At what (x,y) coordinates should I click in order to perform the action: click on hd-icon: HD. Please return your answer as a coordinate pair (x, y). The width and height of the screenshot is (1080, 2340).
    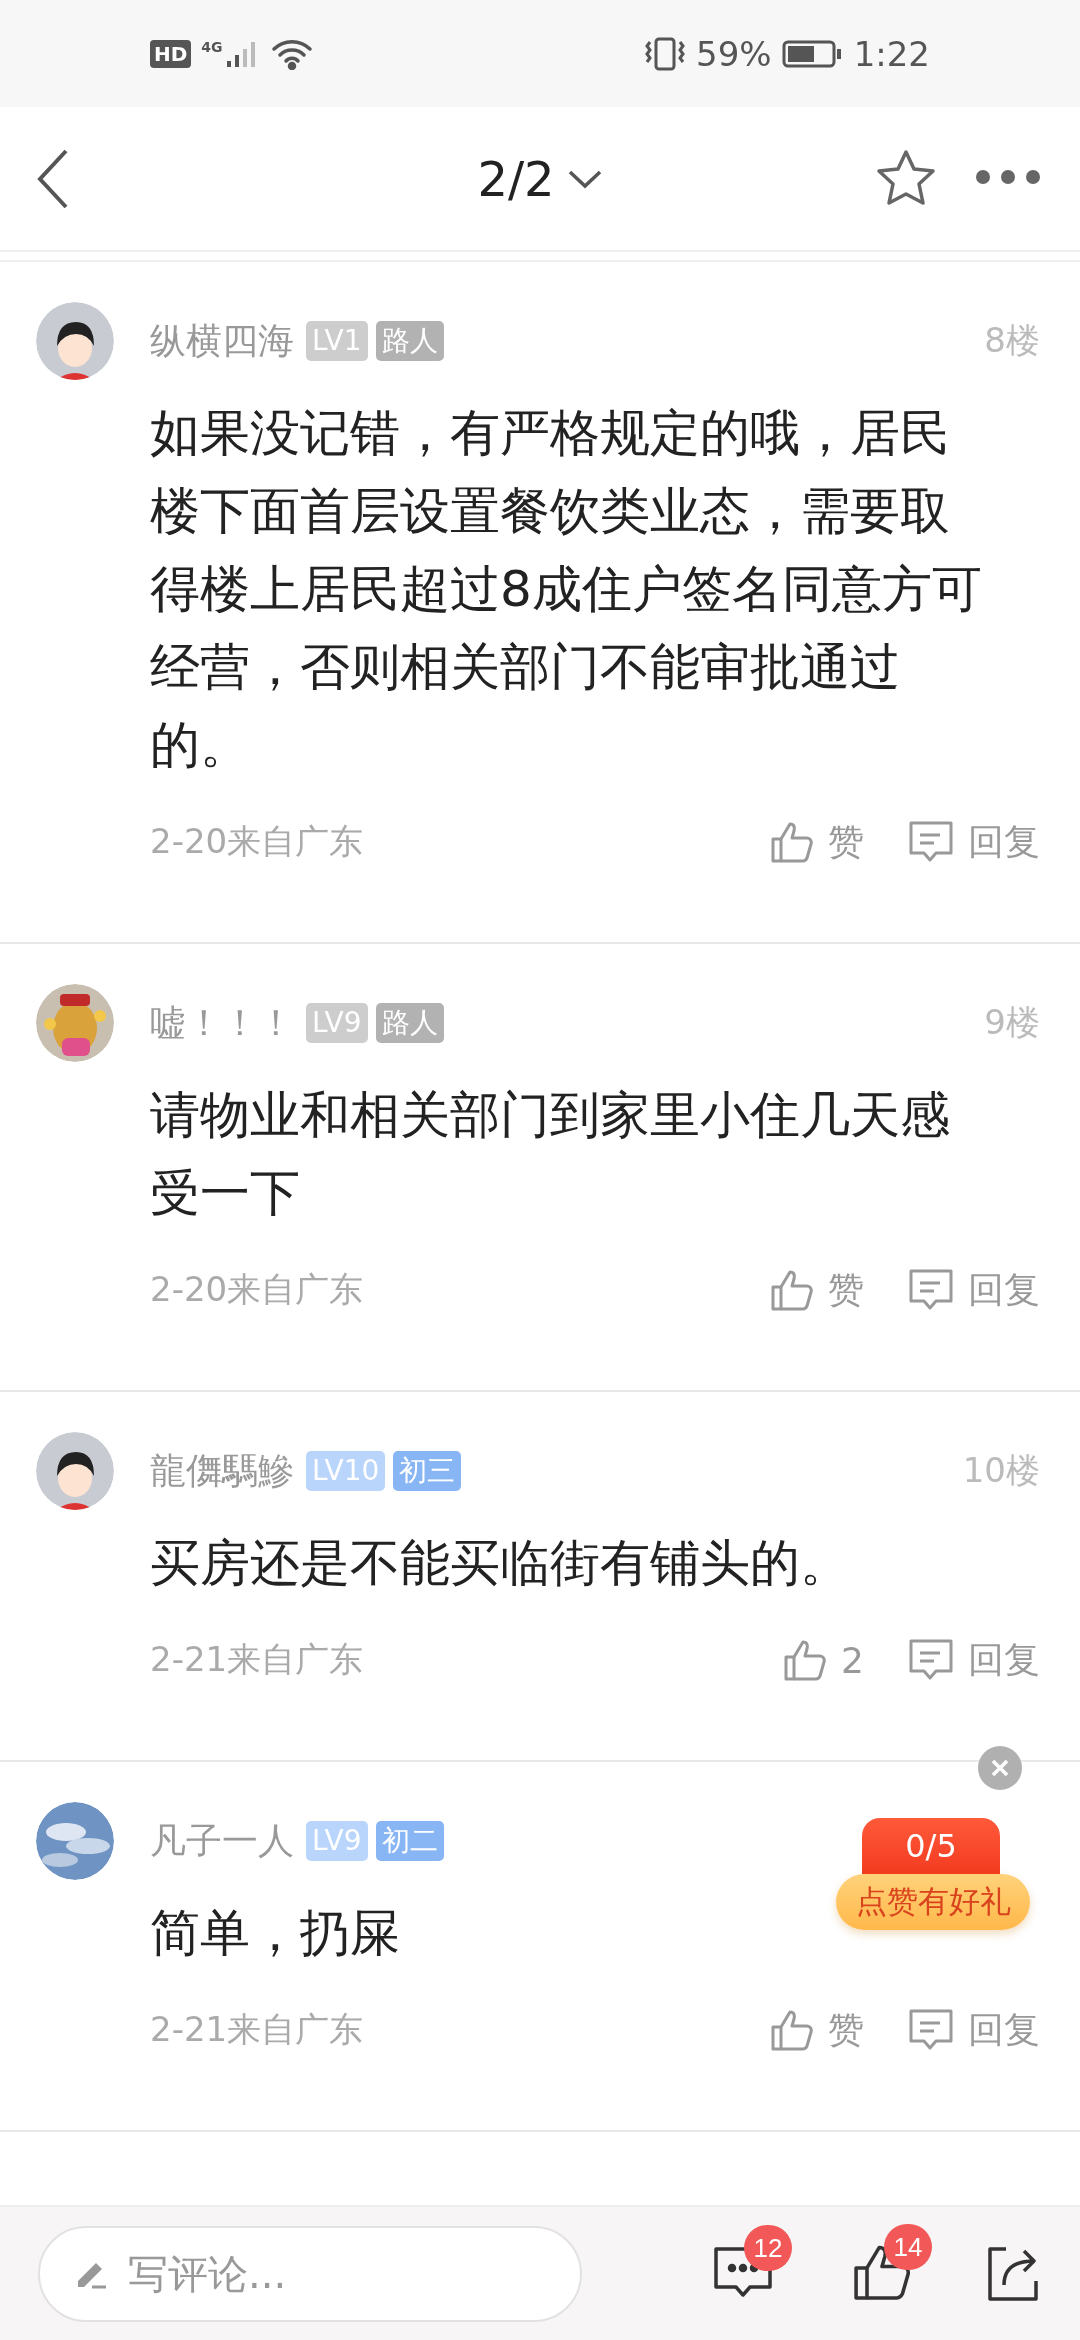
    Looking at the image, I should click on (171, 53).